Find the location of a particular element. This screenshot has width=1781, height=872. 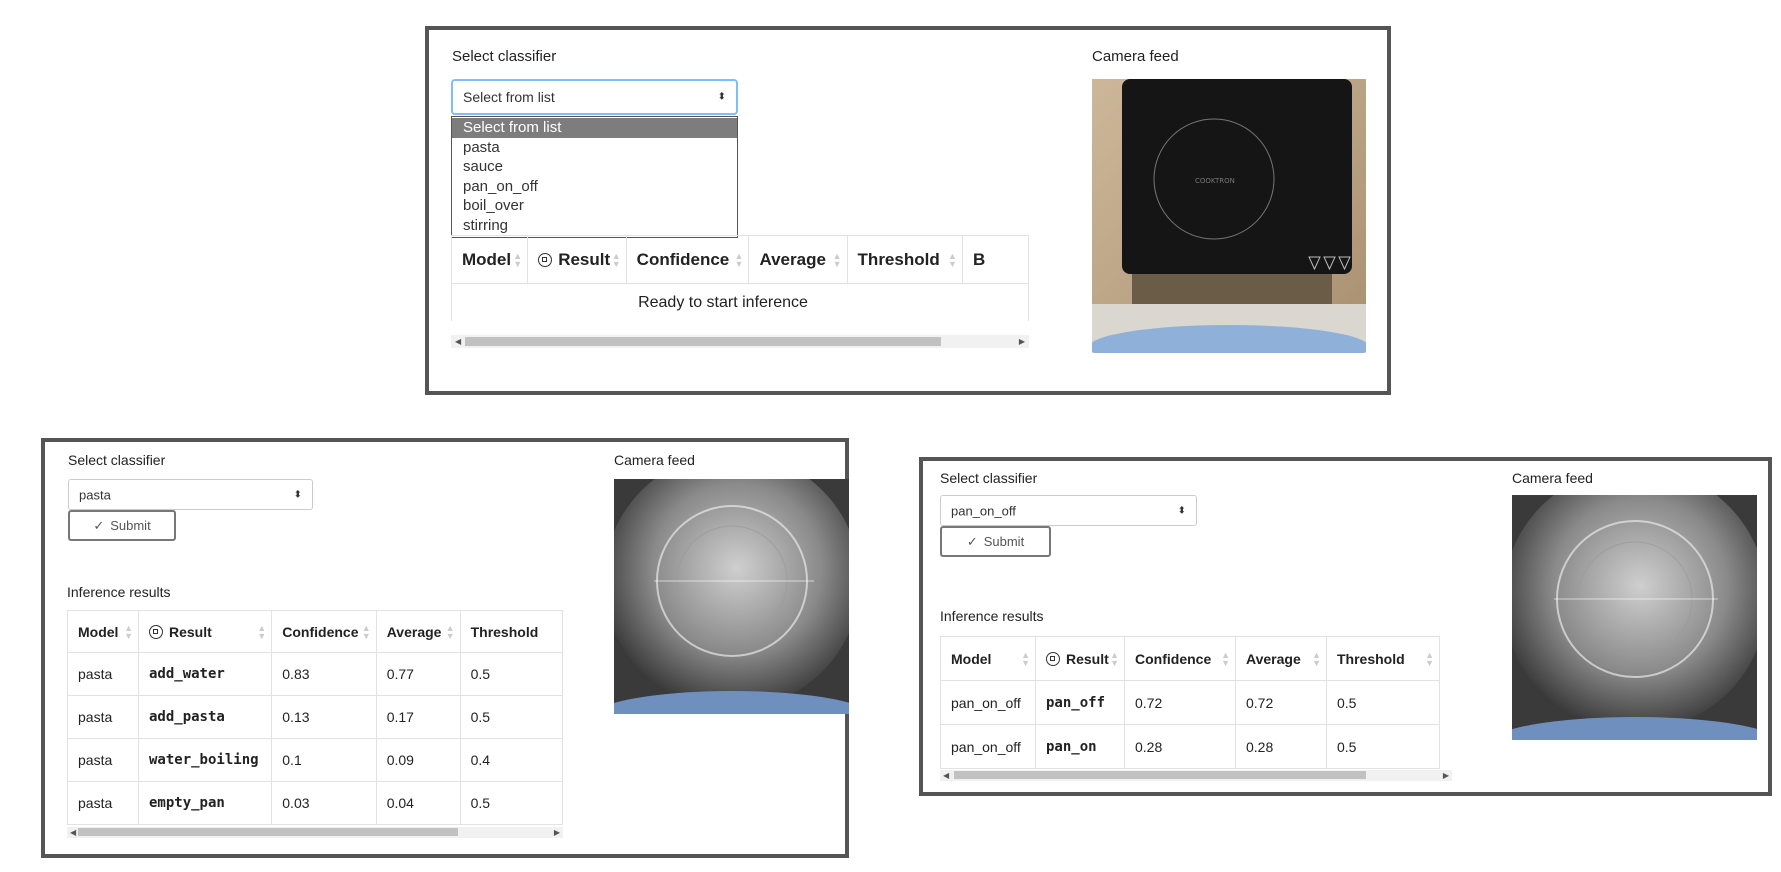

classifier-select: pasta ⬍ is located at coordinates (190, 494).